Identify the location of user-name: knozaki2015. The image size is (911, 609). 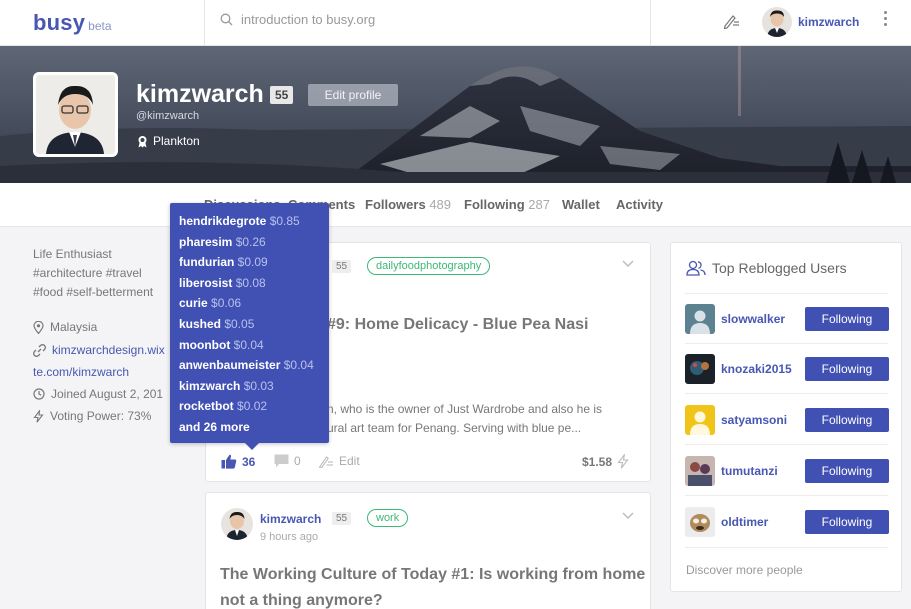
(756, 369).